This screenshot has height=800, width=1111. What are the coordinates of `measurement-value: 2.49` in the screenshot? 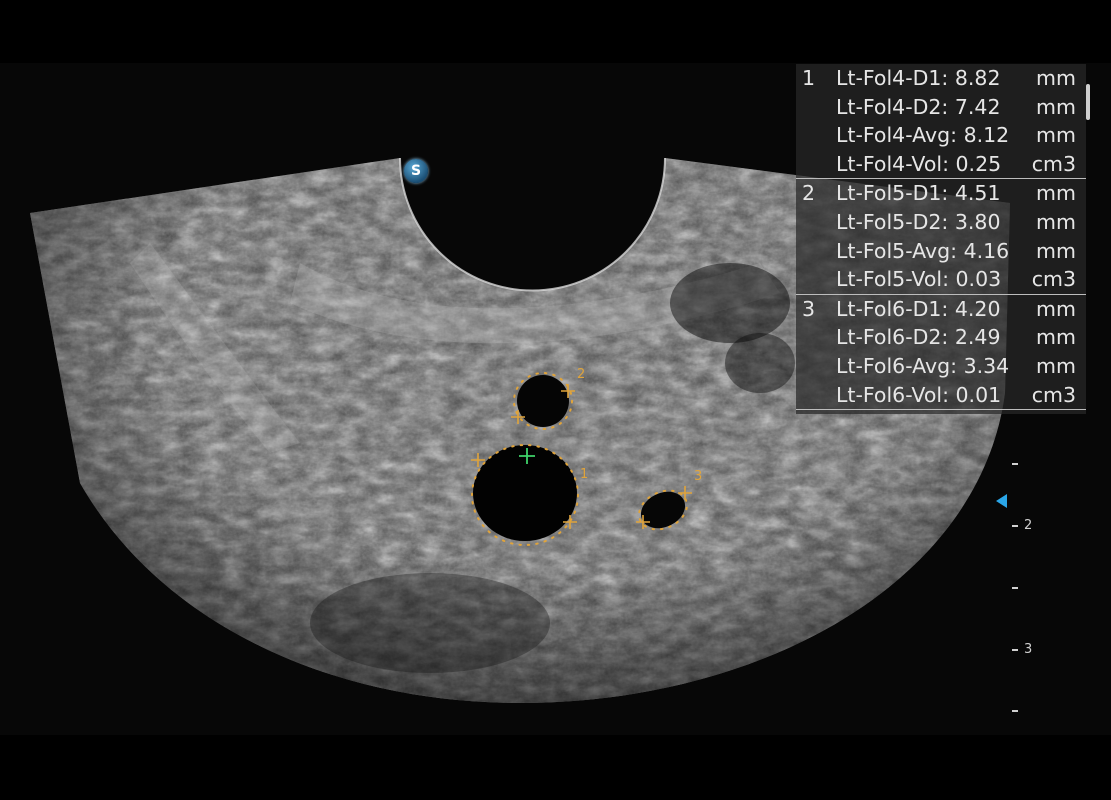 It's located at (977, 337).